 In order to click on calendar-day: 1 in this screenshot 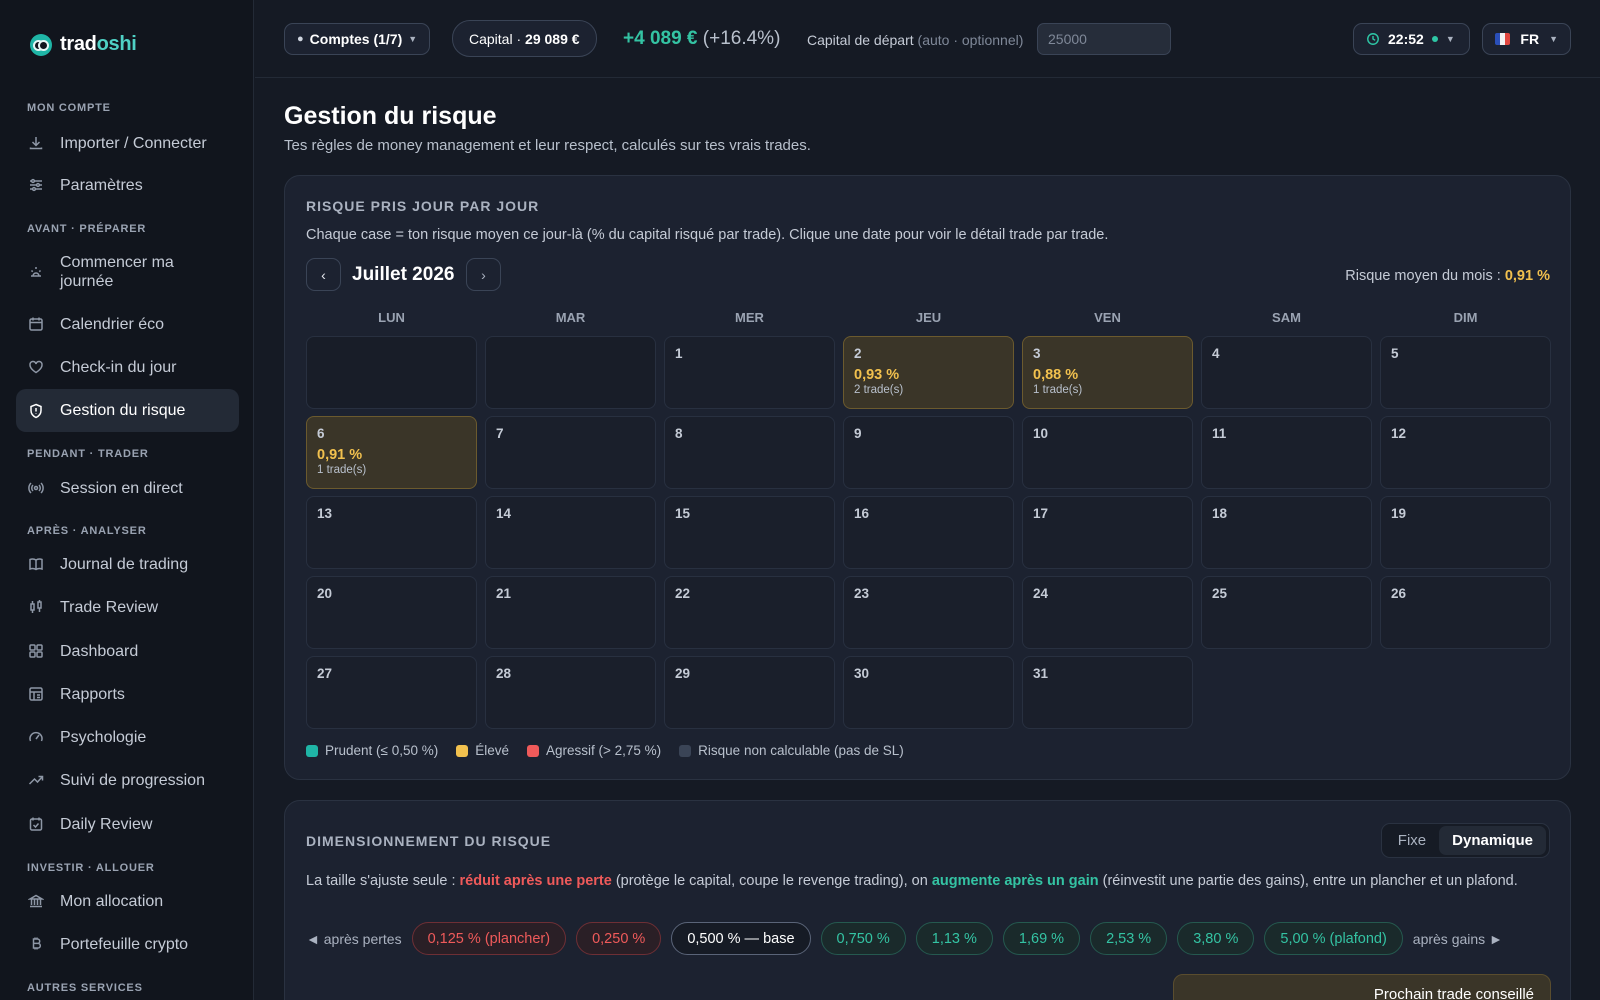, I will do `click(749, 372)`.